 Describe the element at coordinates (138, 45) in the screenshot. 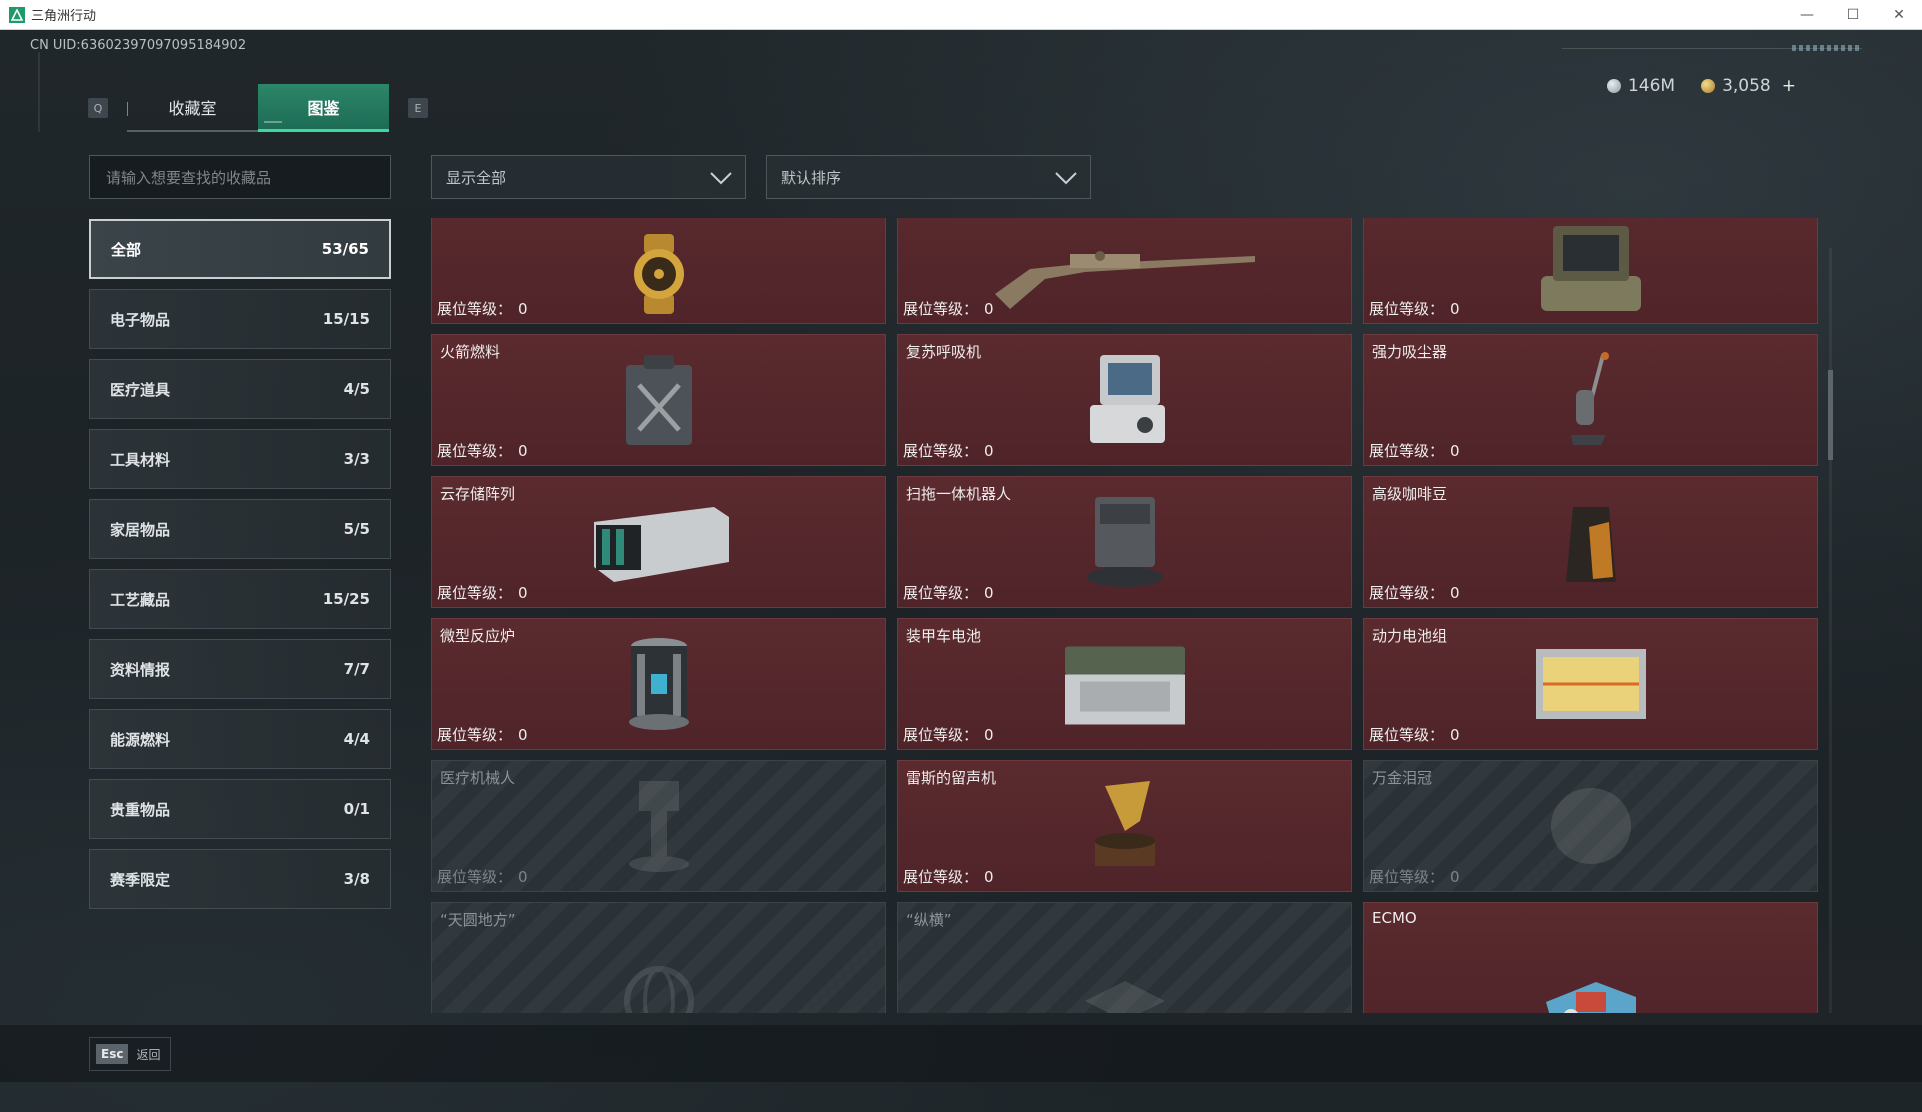

I see `player-uid: CN UID:636023970970951849­02` at that location.